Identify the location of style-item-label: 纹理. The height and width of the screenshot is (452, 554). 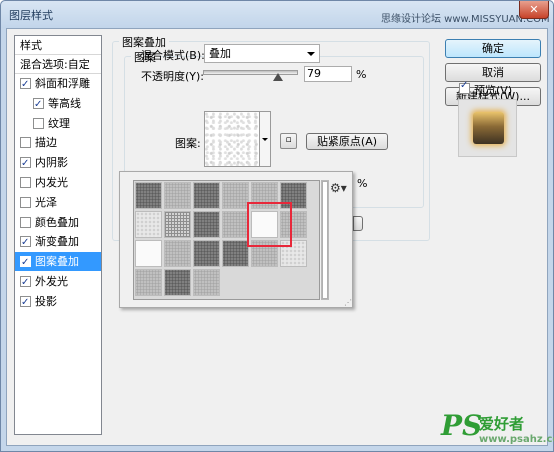
(59, 123).